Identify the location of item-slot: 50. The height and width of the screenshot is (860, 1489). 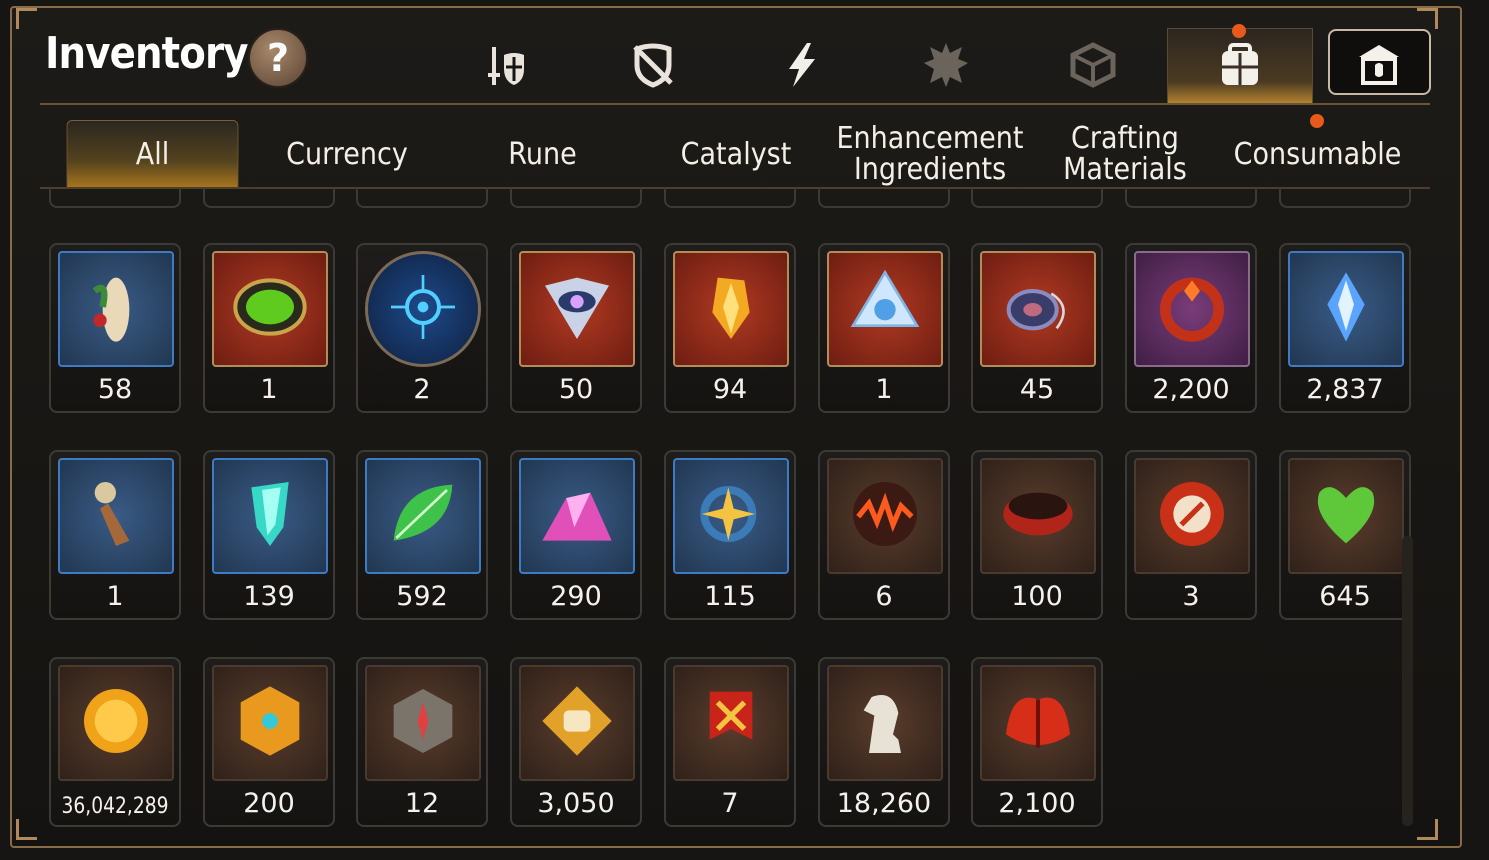
(576, 328).